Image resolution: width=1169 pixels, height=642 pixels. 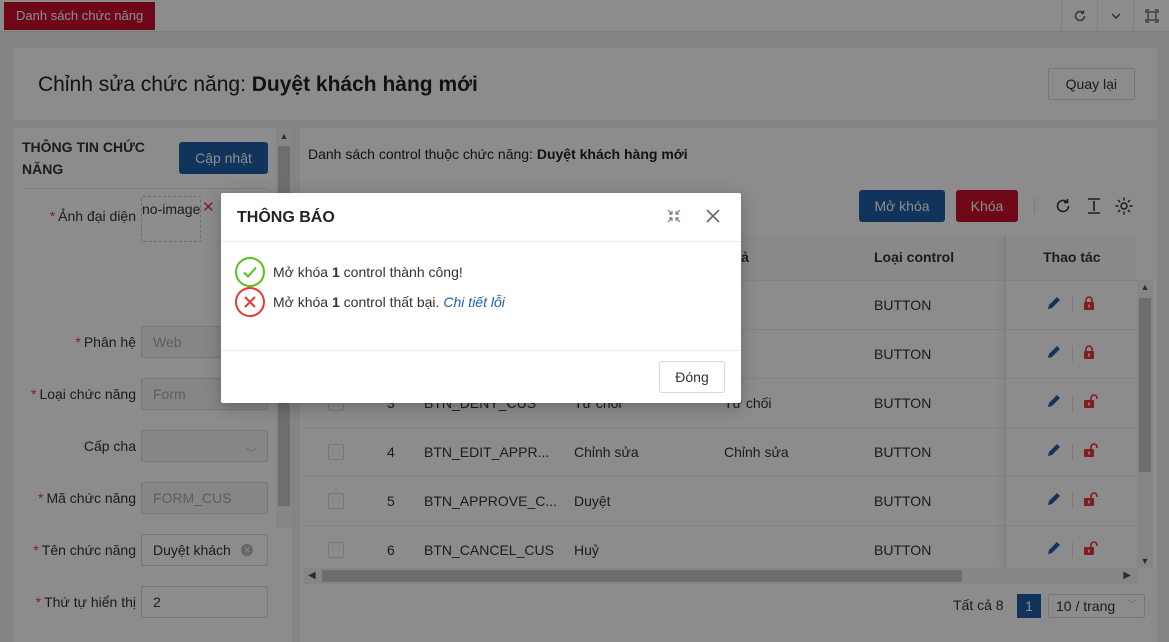 What do you see at coordinates (692, 377) in the screenshot?
I see `close-button: Đóng` at bounding box center [692, 377].